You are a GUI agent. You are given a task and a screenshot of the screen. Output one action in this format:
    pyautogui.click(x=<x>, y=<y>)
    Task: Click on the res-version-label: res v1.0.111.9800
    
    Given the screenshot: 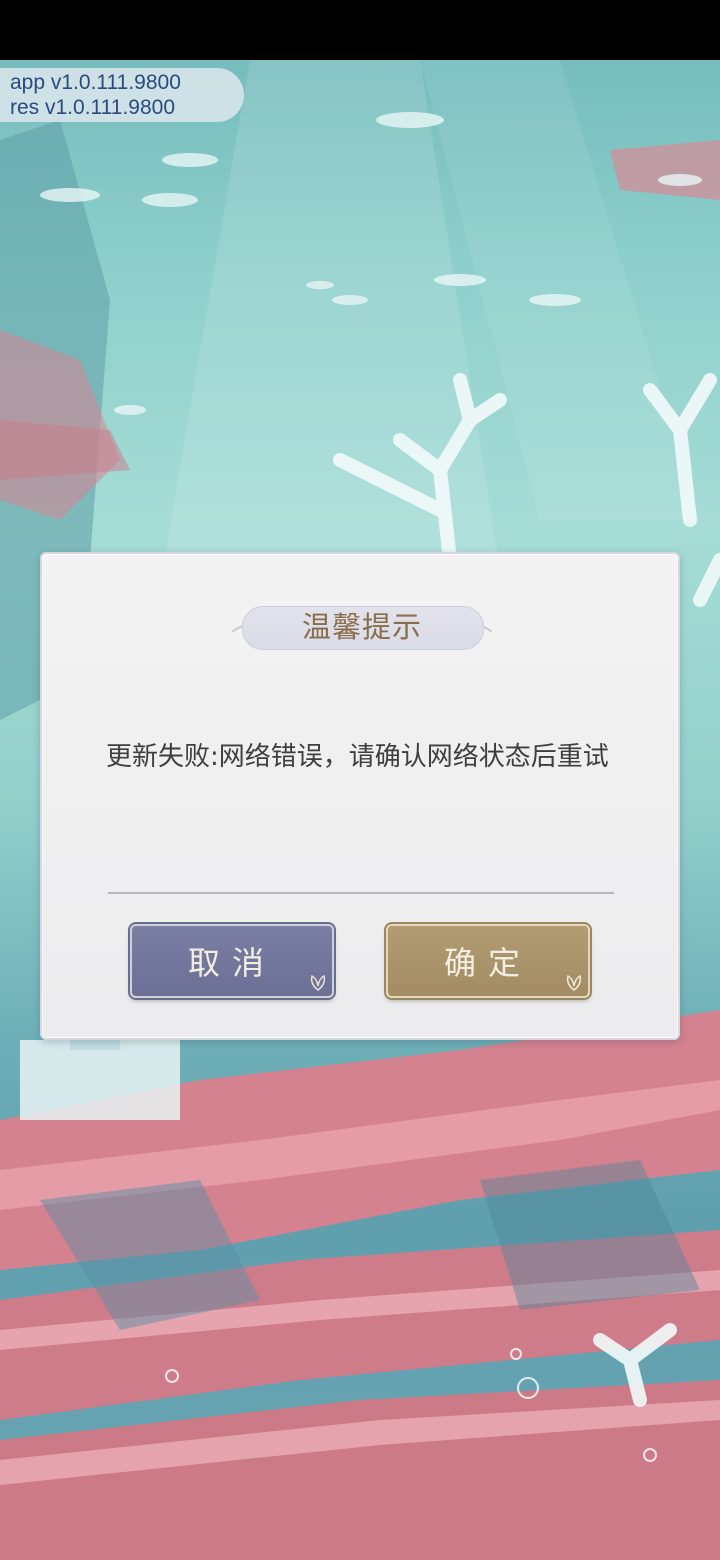 What is the action you would take?
    pyautogui.click(x=93, y=107)
    